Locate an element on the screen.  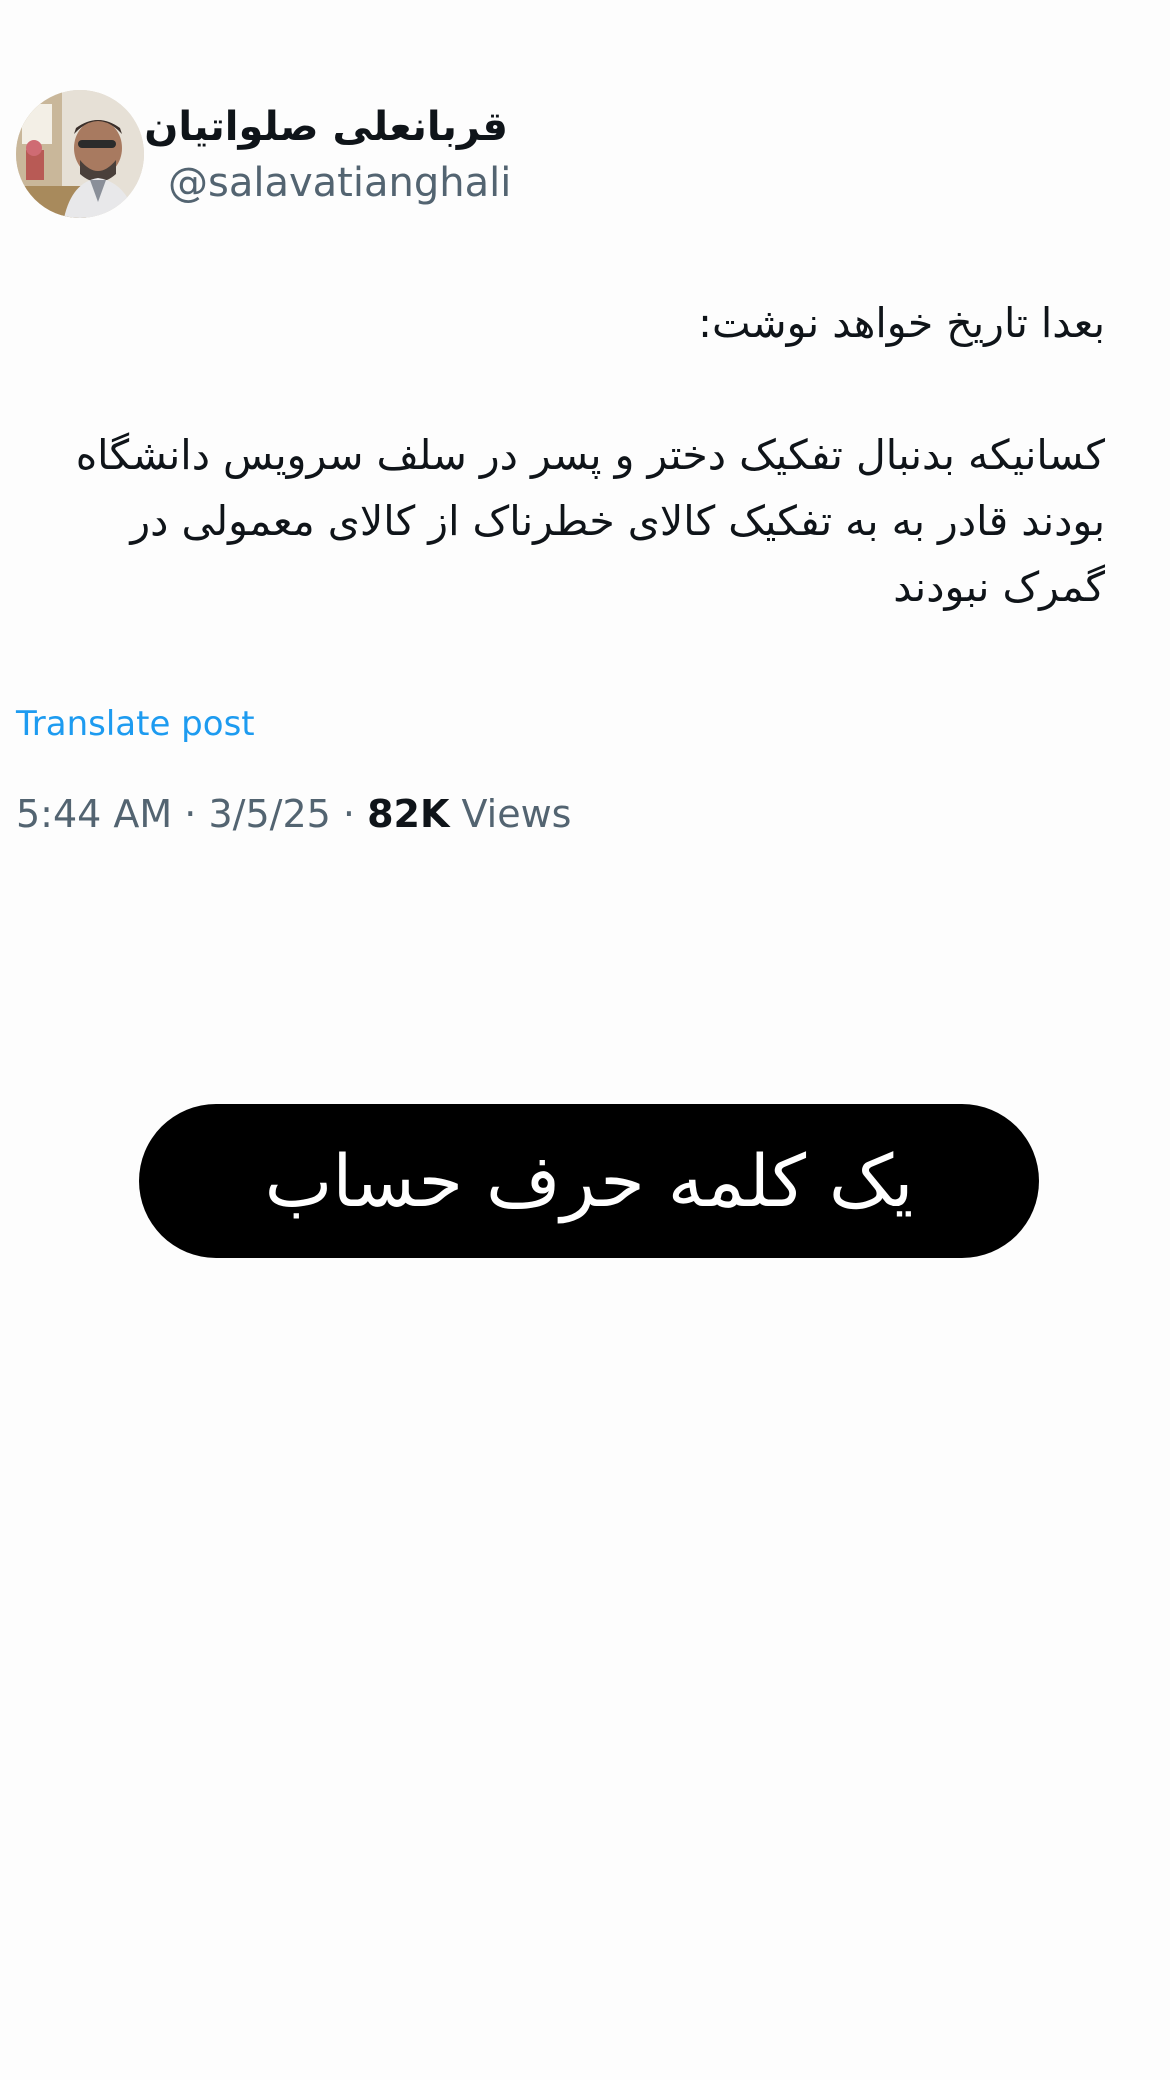
views-count: 82K is located at coordinates (408, 814).